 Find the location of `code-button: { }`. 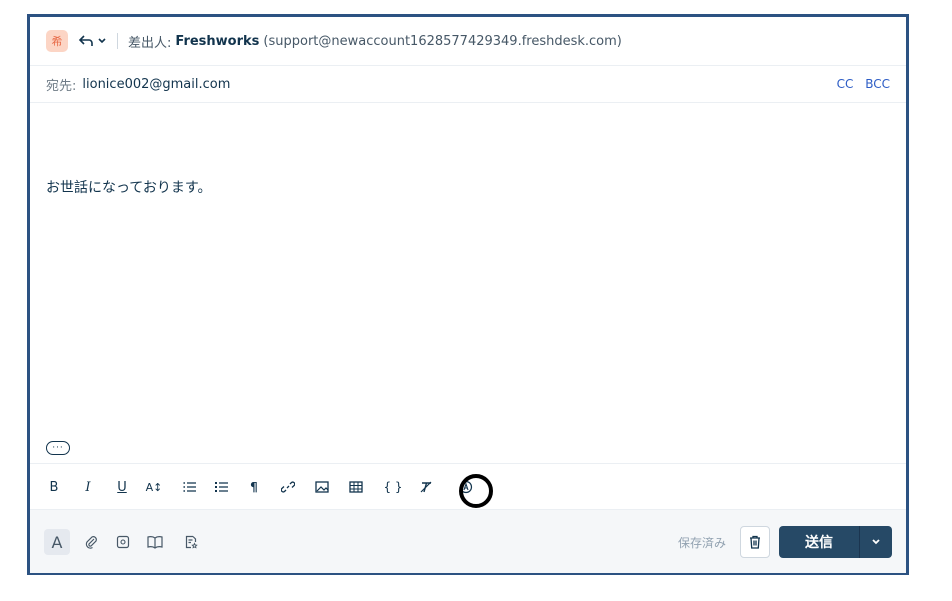

code-button: { } is located at coordinates (393, 487).